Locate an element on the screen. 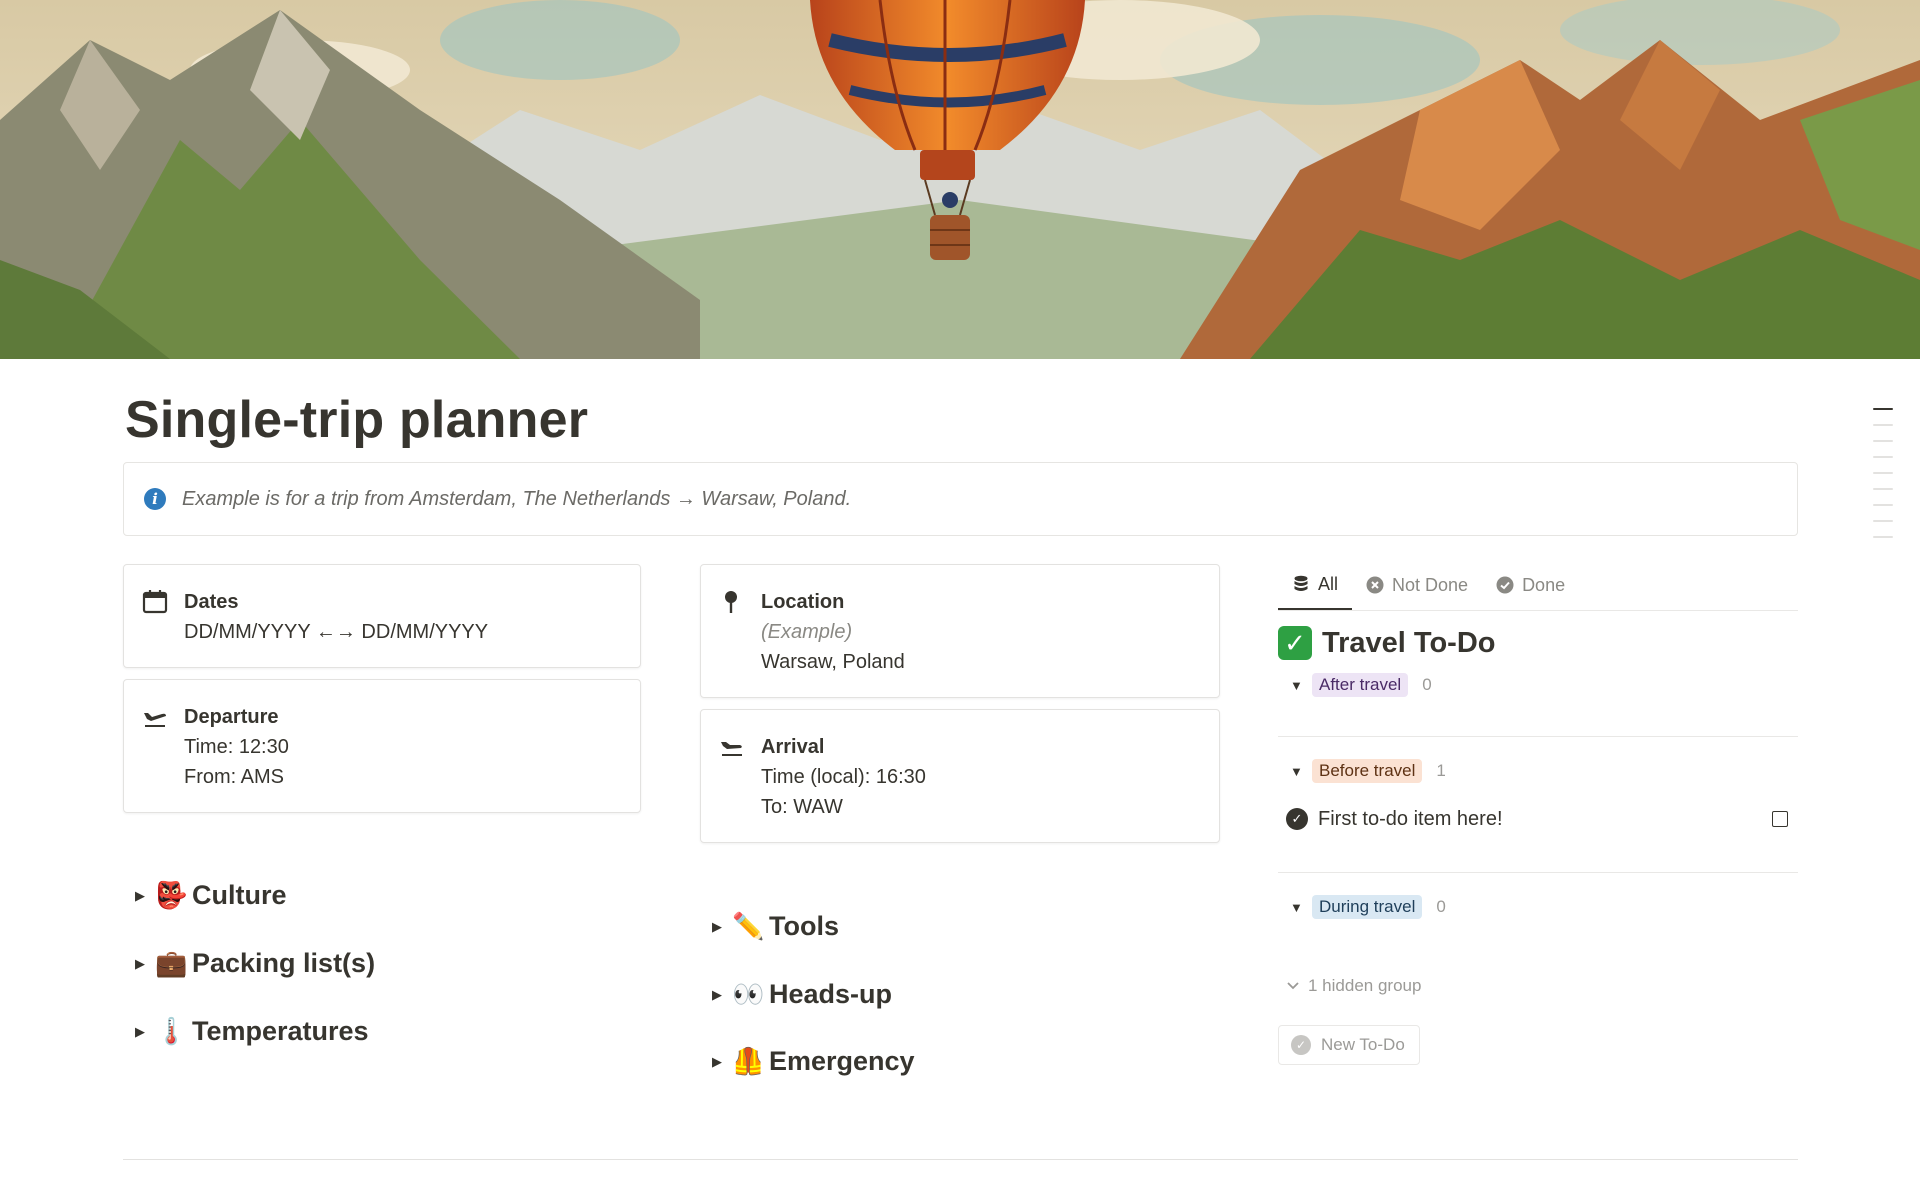 The height and width of the screenshot is (1199, 1920). arrival-label: Arrival is located at coordinates (793, 747).